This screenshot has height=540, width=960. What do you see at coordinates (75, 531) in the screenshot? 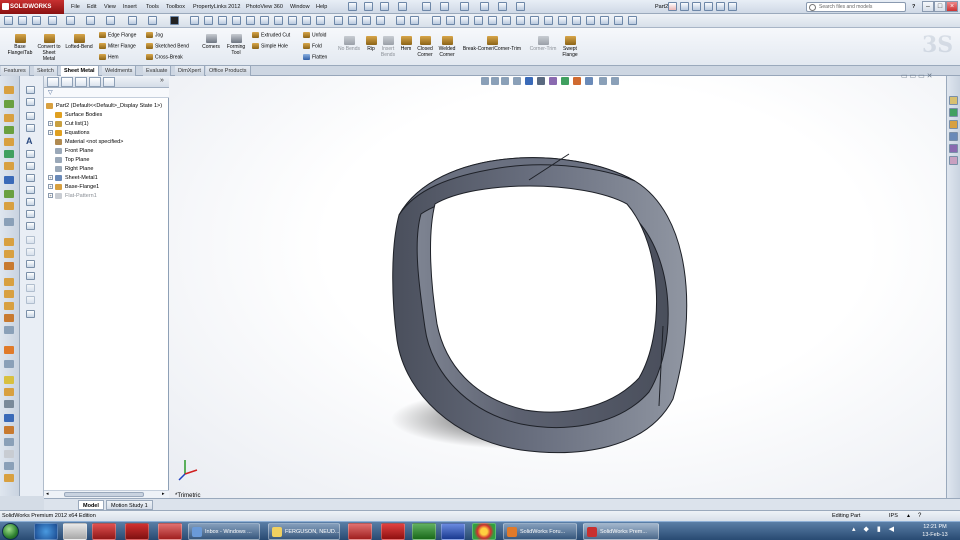
I see `media-player-icon` at bounding box center [75, 531].